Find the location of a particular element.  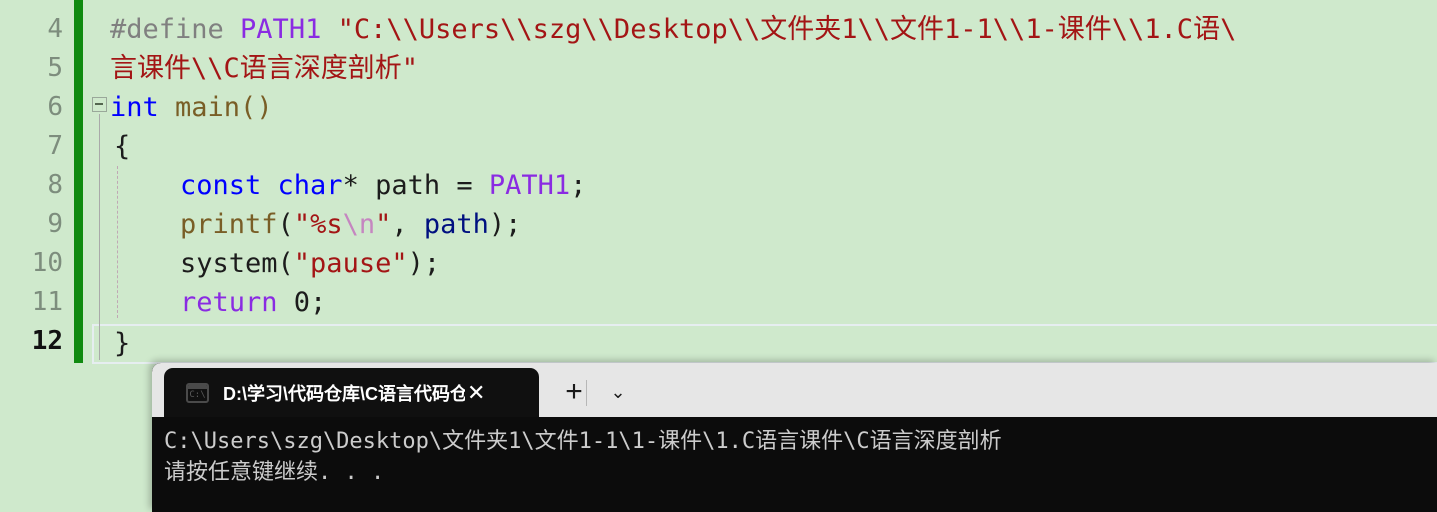

token-string: 言课件\\C语言深度剖析" is located at coordinates (264, 68).